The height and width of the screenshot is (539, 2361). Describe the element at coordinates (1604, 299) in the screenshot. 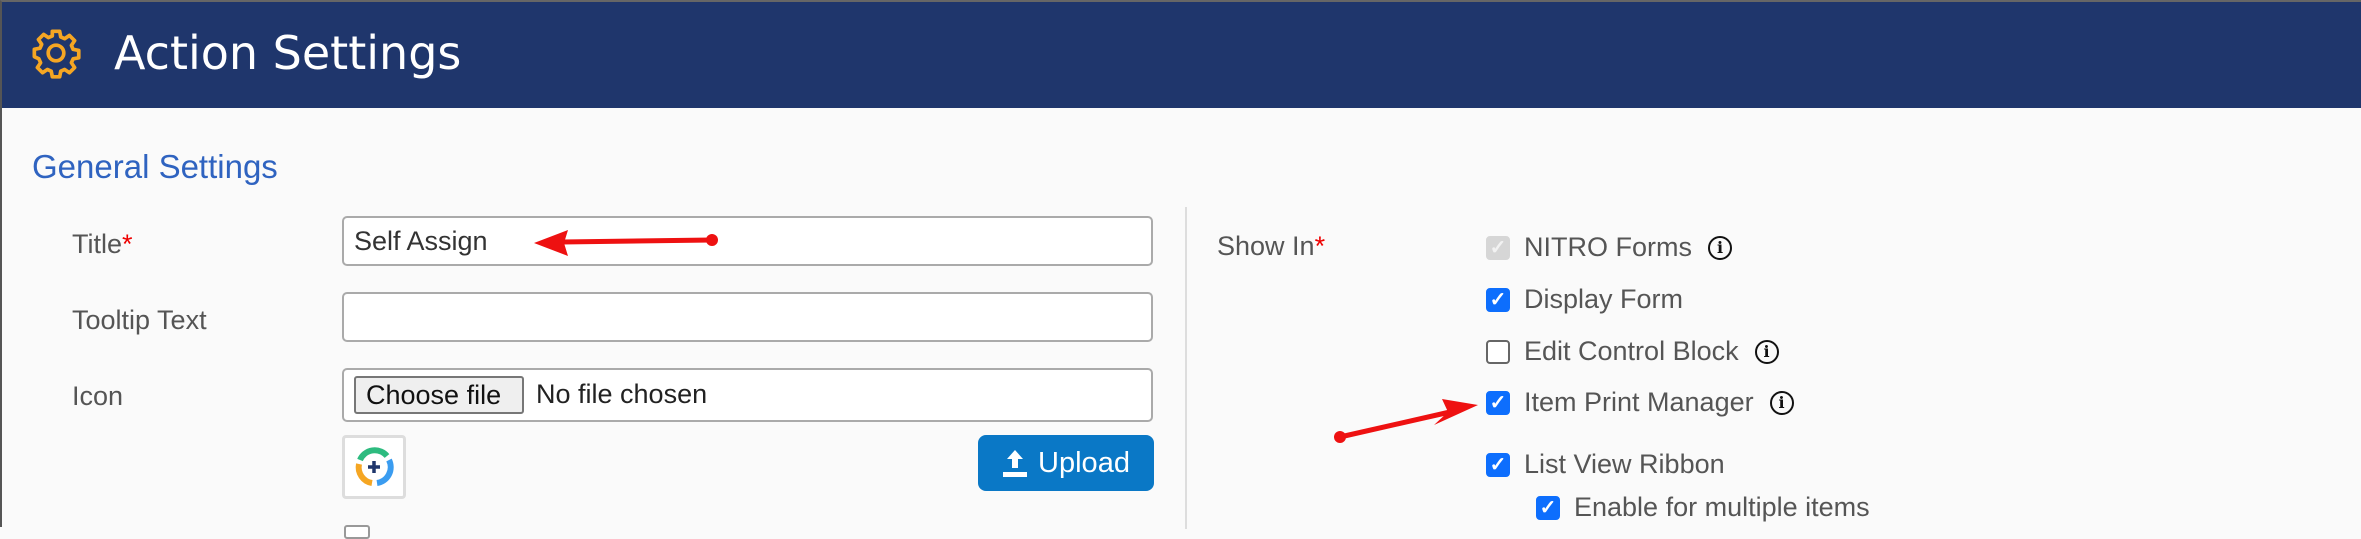

I see `display-form-label: Display Form` at that location.